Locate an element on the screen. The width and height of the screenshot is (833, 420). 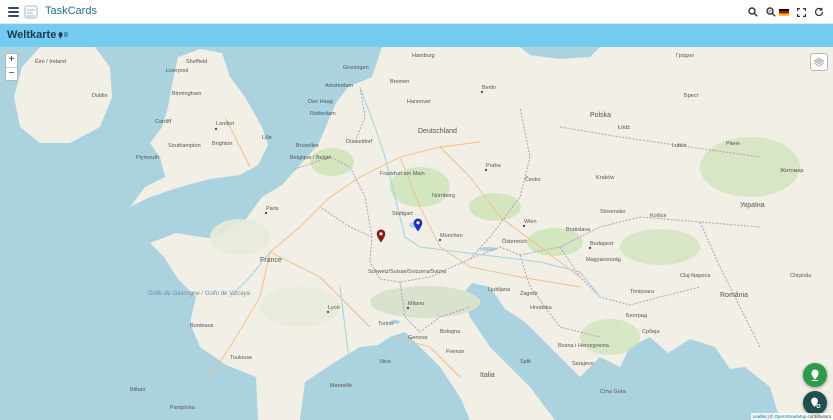
map-label: Groningen is located at coordinates (356, 68).